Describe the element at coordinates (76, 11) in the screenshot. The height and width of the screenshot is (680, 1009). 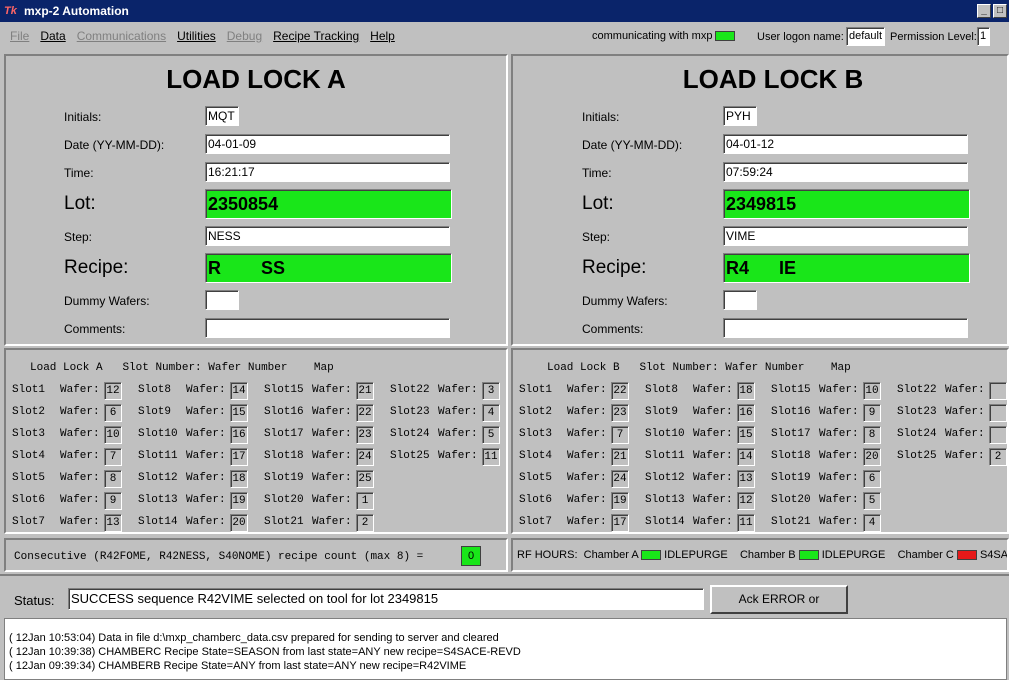
I see `window-title: mxp-2 Automation` at that location.